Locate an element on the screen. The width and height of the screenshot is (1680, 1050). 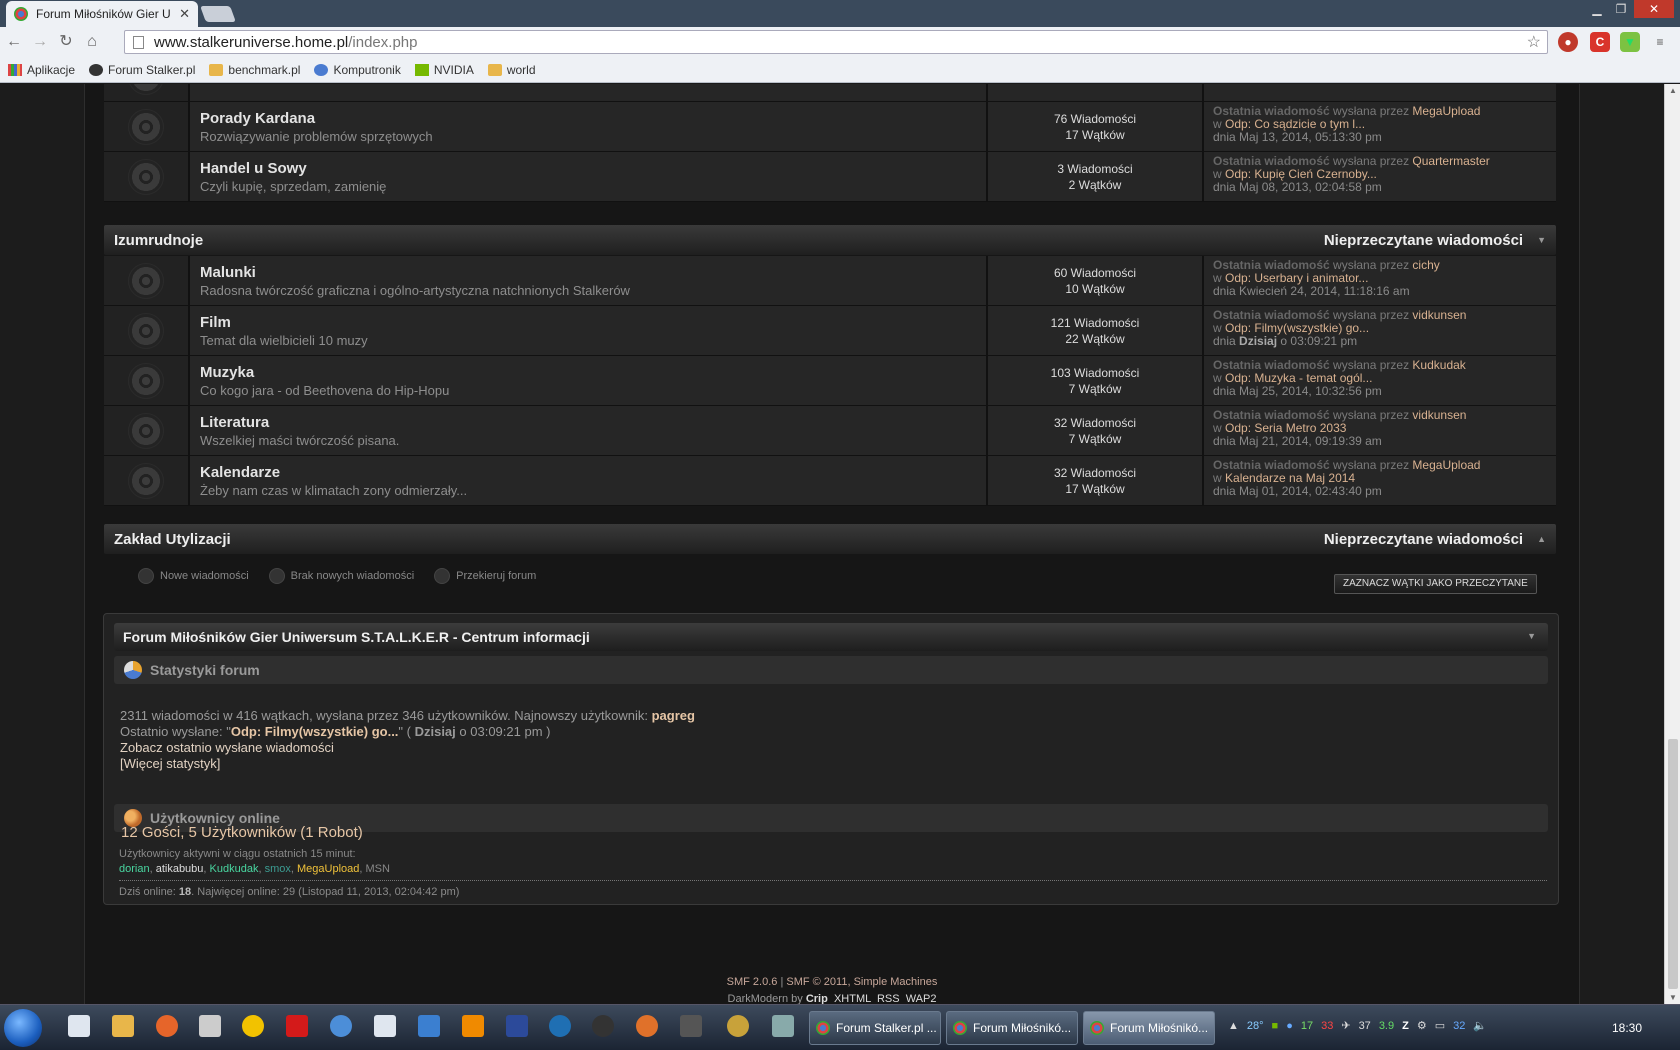
board-name-link: Handel u Sowy is located at coordinates (588, 168).